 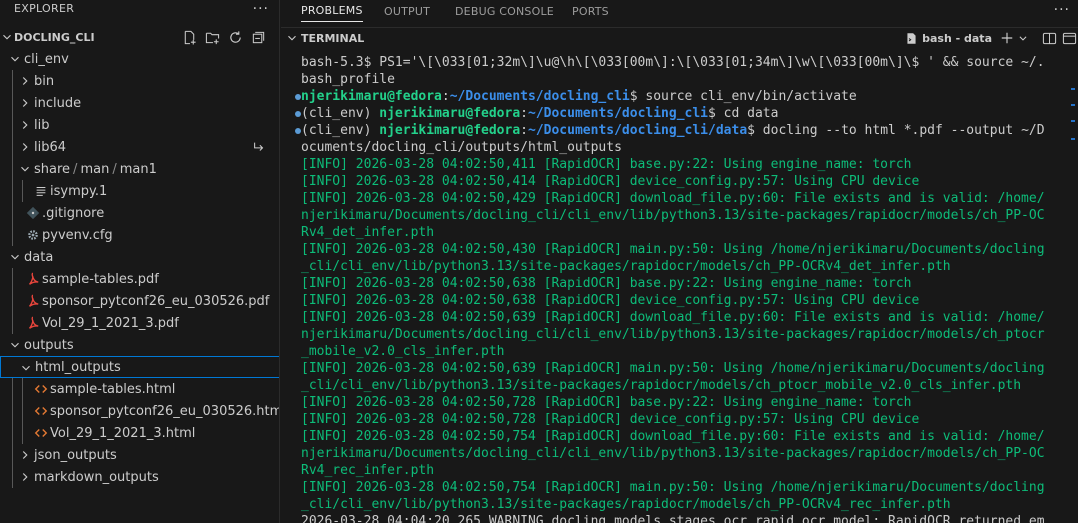 What do you see at coordinates (50, 147) in the screenshot?
I see `tree-item-label: lib64` at bounding box center [50, 147].